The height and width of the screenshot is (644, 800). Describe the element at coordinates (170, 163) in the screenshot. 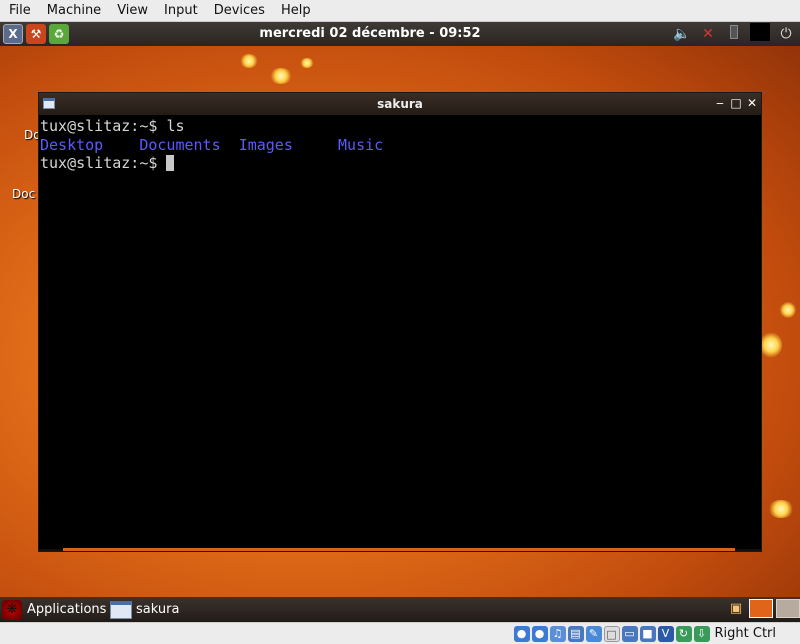

I see `text-cursor` at that location.